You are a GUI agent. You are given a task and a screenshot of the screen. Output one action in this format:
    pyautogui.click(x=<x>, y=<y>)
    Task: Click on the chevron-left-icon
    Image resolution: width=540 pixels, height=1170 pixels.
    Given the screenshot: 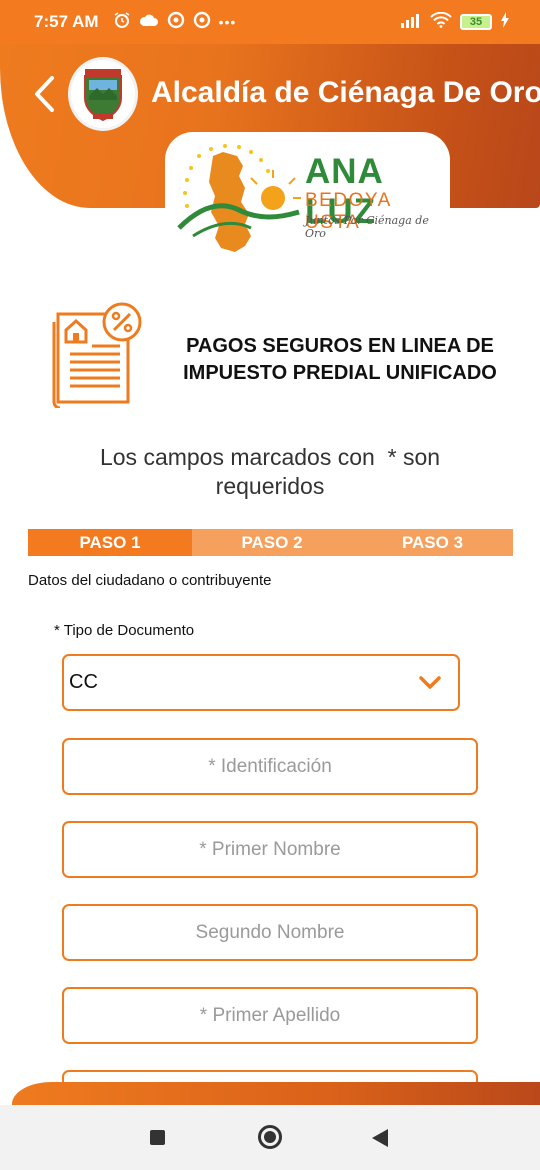 What is the action you would take?
    pyautogui.click(x=44, y=94)
    